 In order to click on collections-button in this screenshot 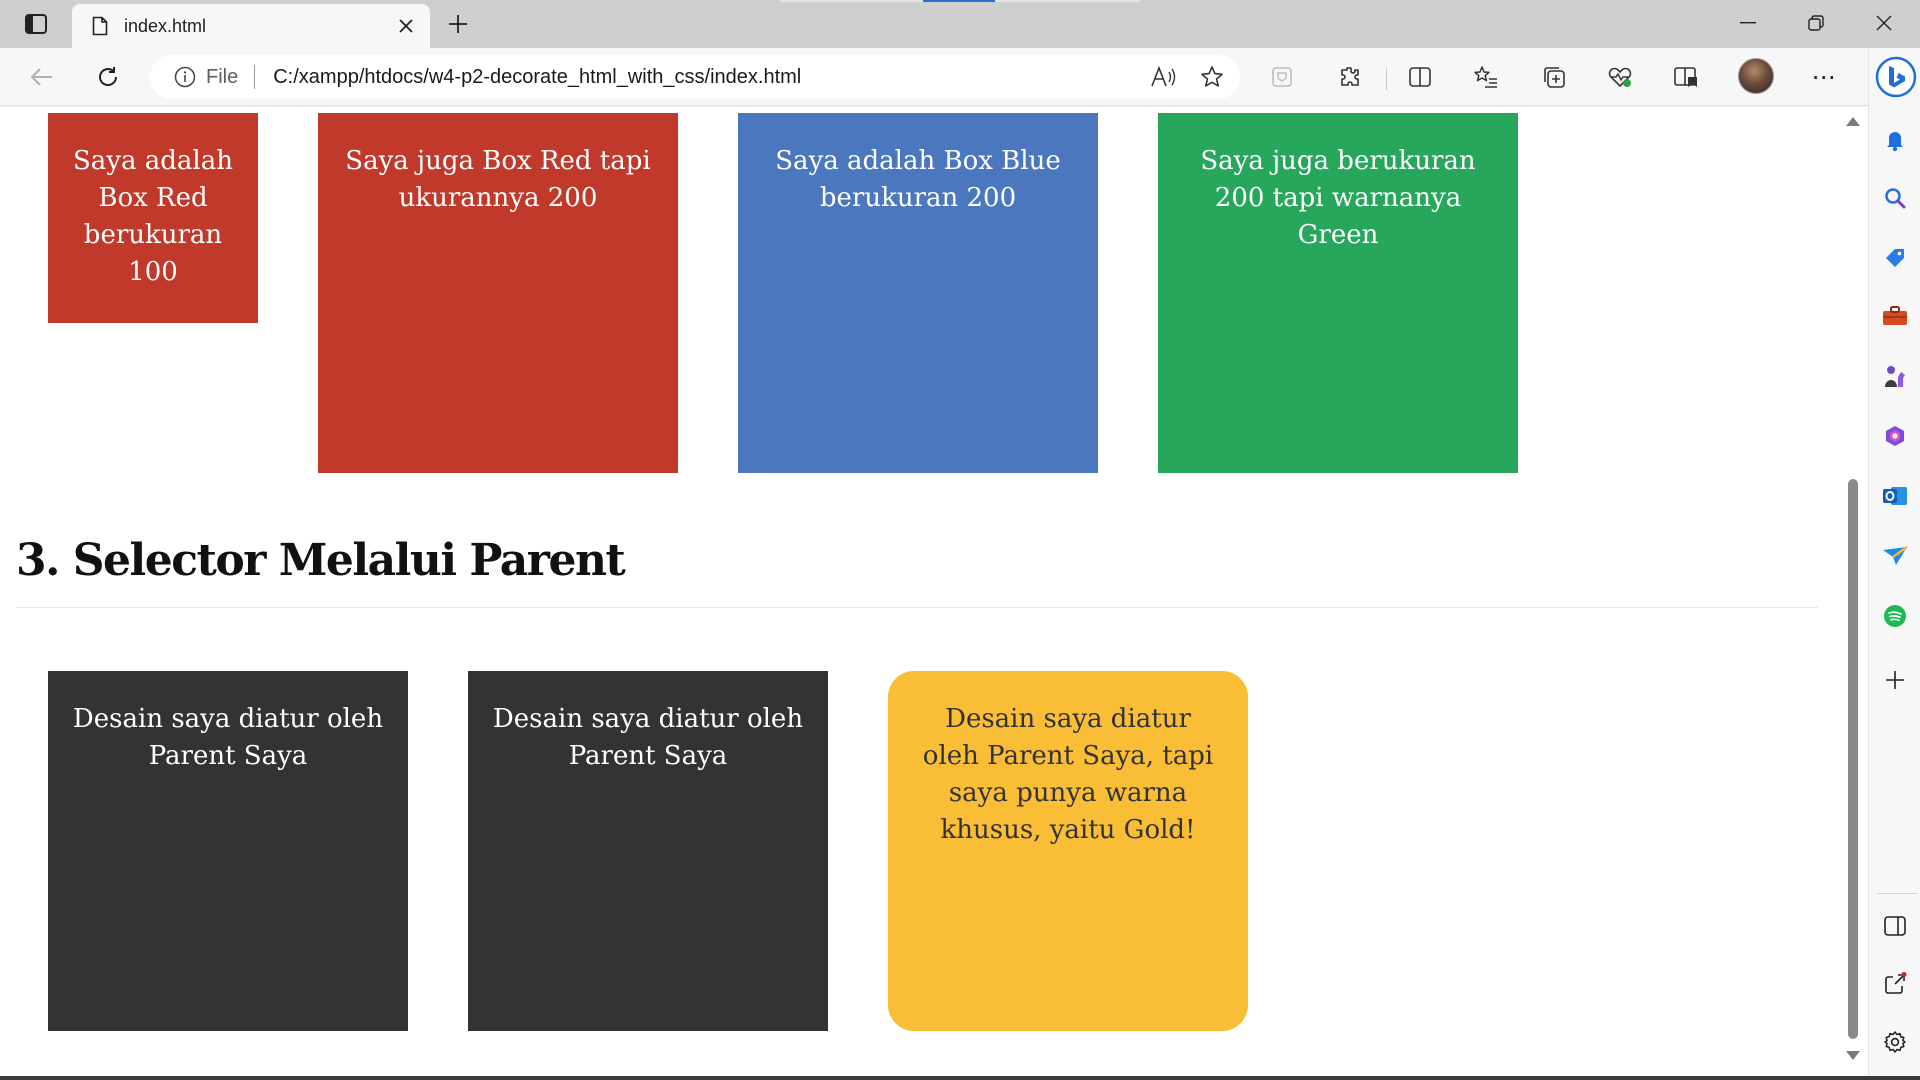, I will do `click(1554, 77)`.